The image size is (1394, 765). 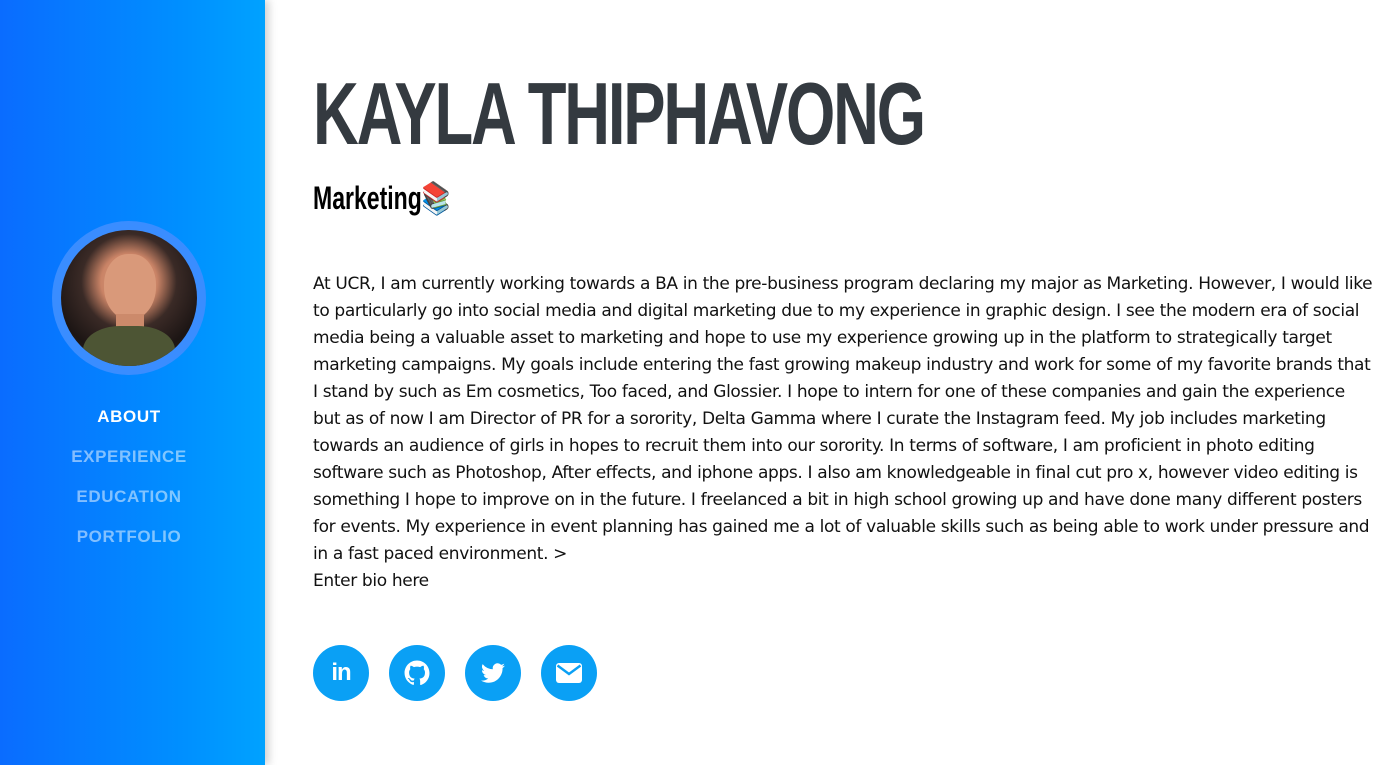 I want to click on twitter-icon, so click(x=493, y=673).